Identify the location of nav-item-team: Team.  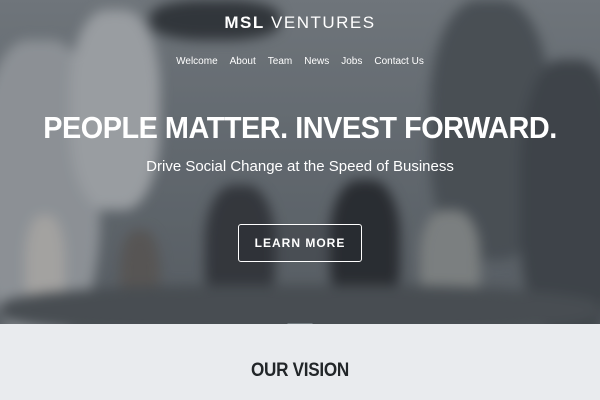
(280, 61).